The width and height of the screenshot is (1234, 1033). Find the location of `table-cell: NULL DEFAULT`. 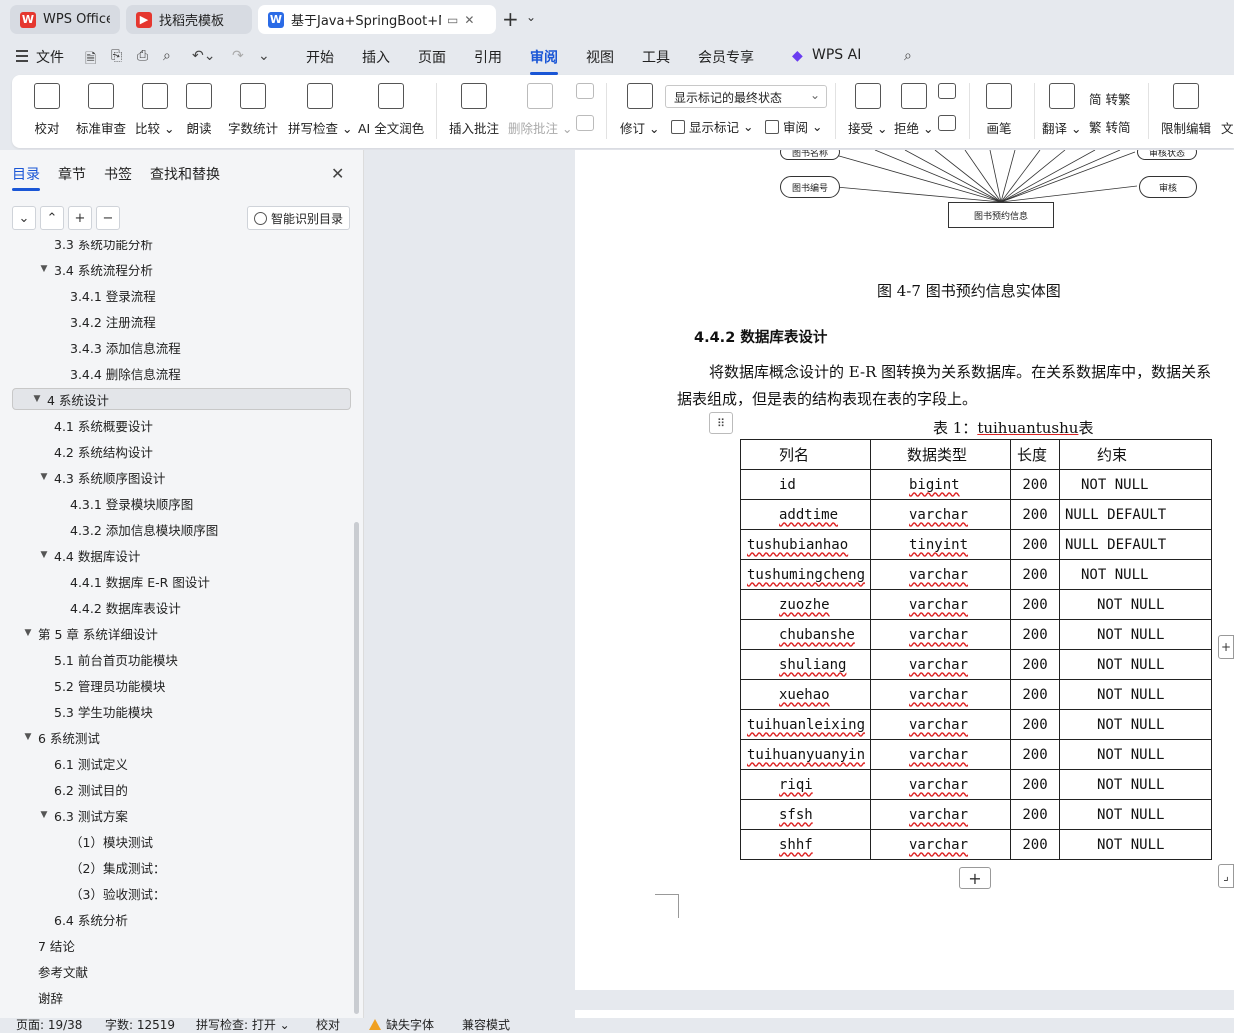

table-cell: NULL DEFAULT is located at coordinates (1135, 514).